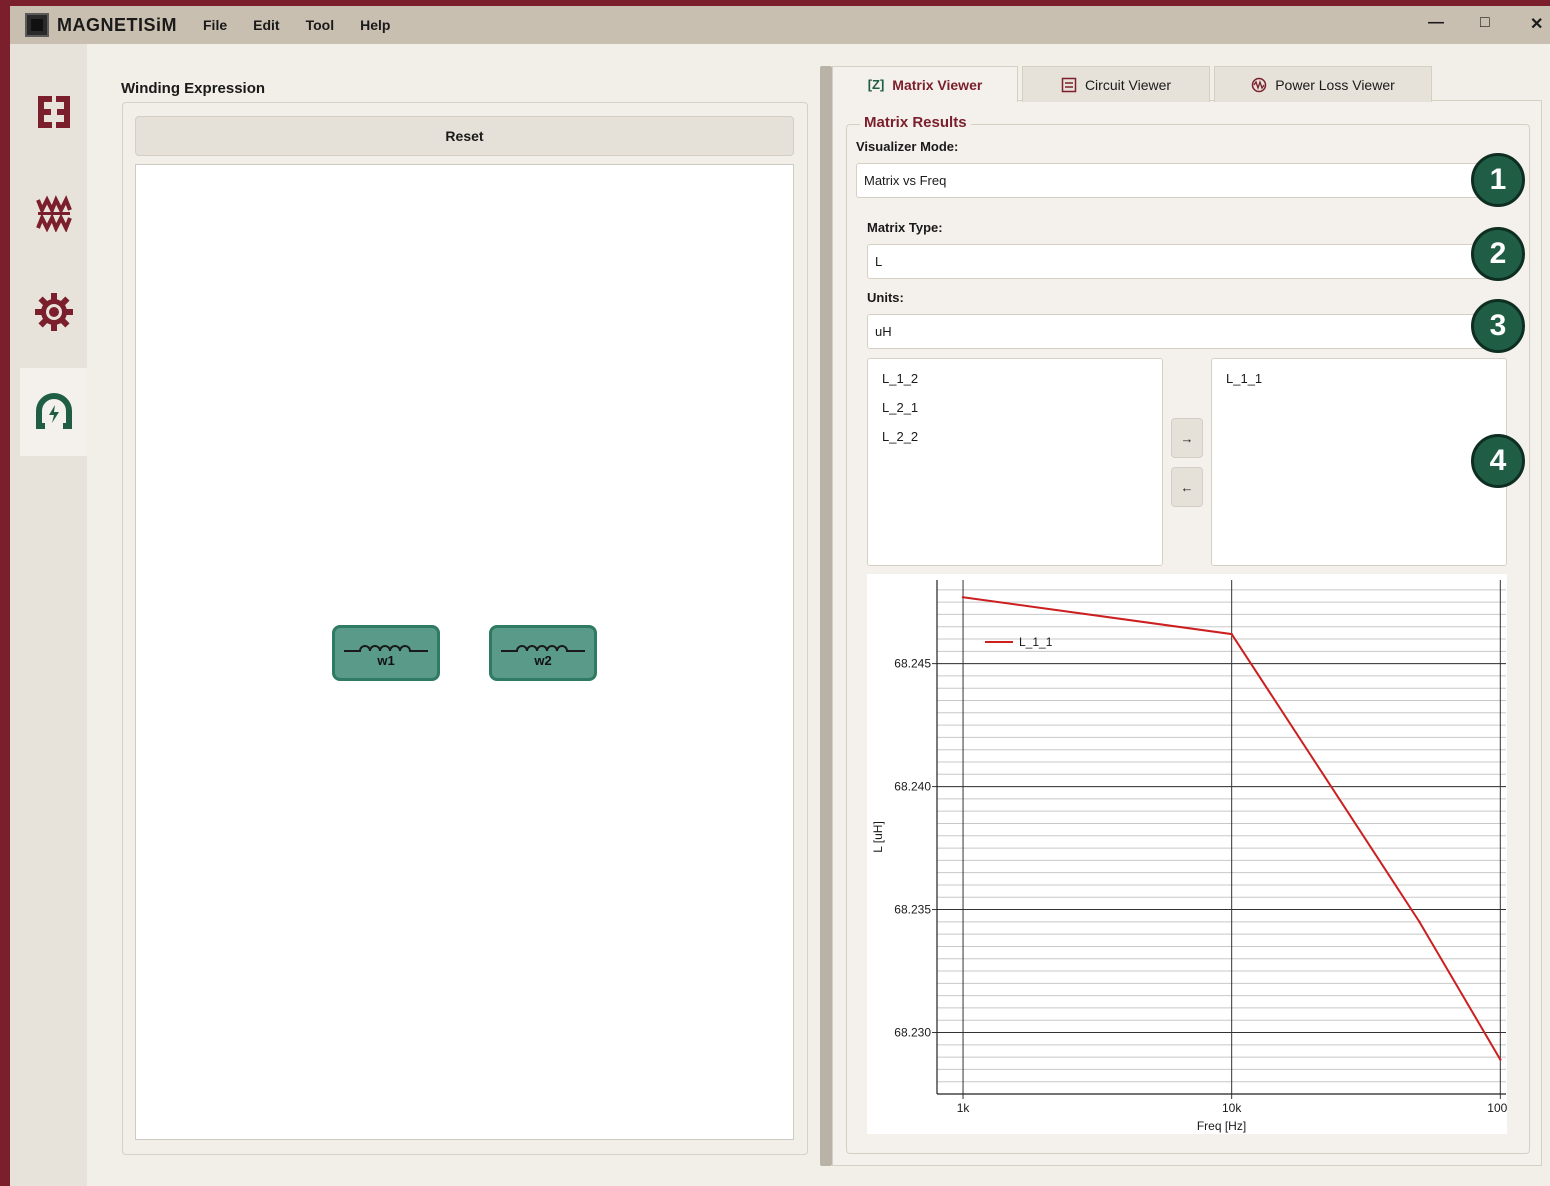  Describe the element at coordinates (386, 660) in the screenshot. I see `winding-label: w1` at that location.